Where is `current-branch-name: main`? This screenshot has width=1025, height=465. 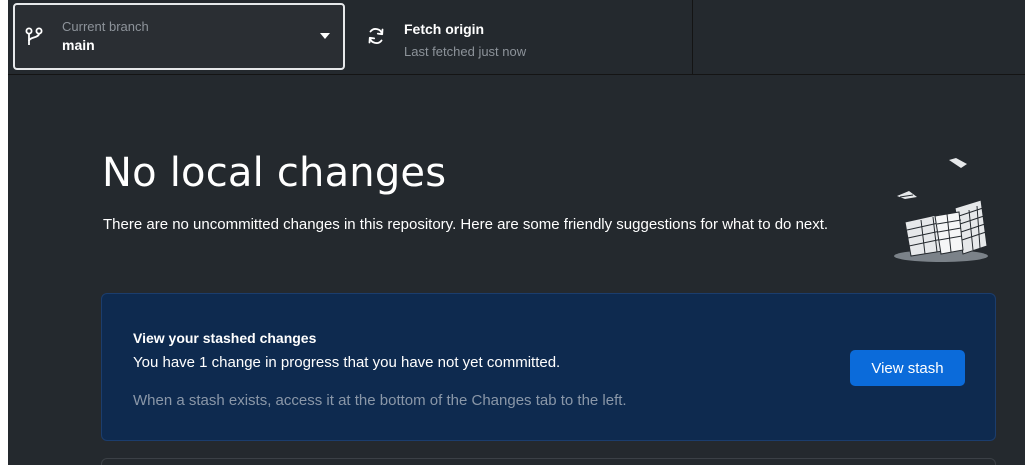 current-branch-name: main is located at coordinates (78, 45).